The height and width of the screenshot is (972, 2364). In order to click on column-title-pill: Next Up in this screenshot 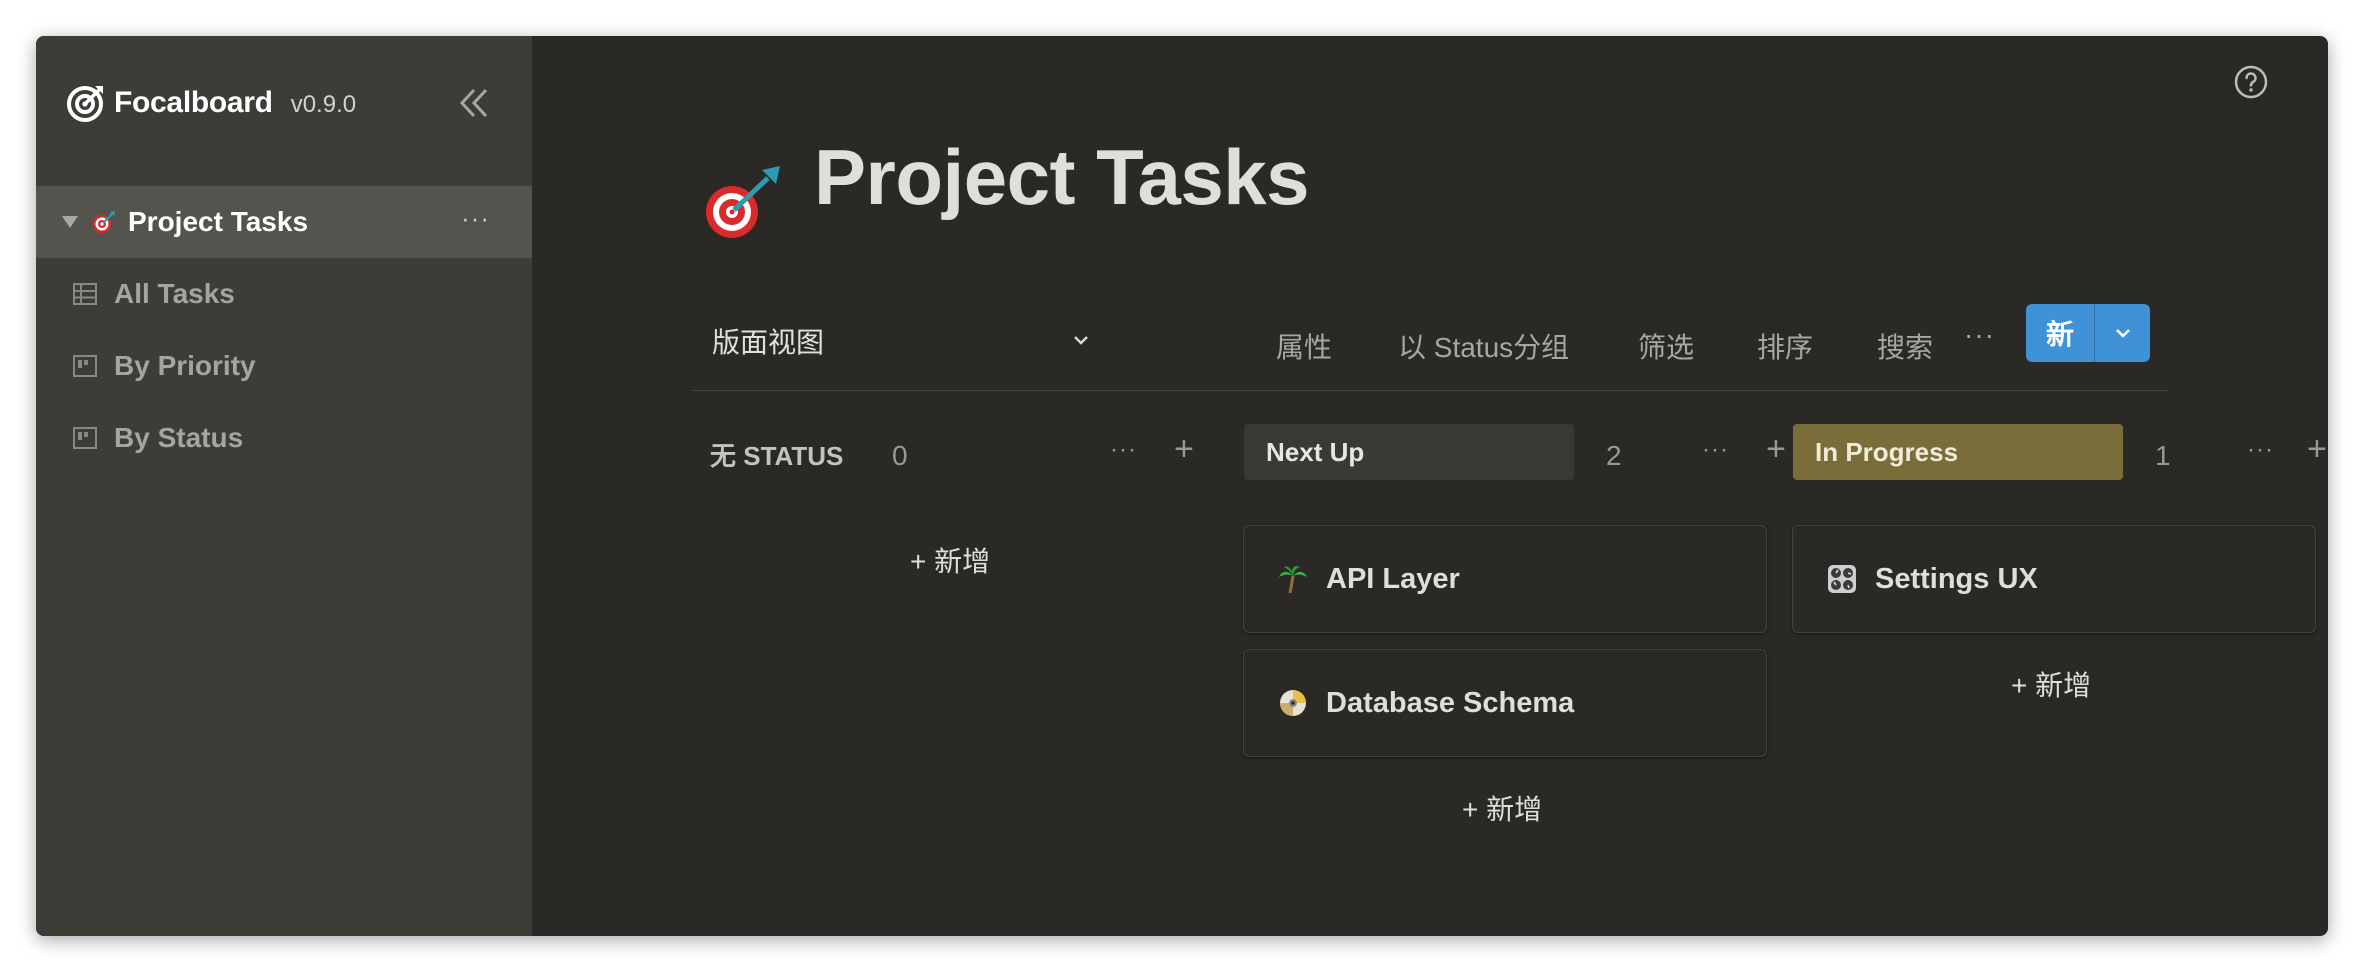, I will do `click(1409, 452)`.